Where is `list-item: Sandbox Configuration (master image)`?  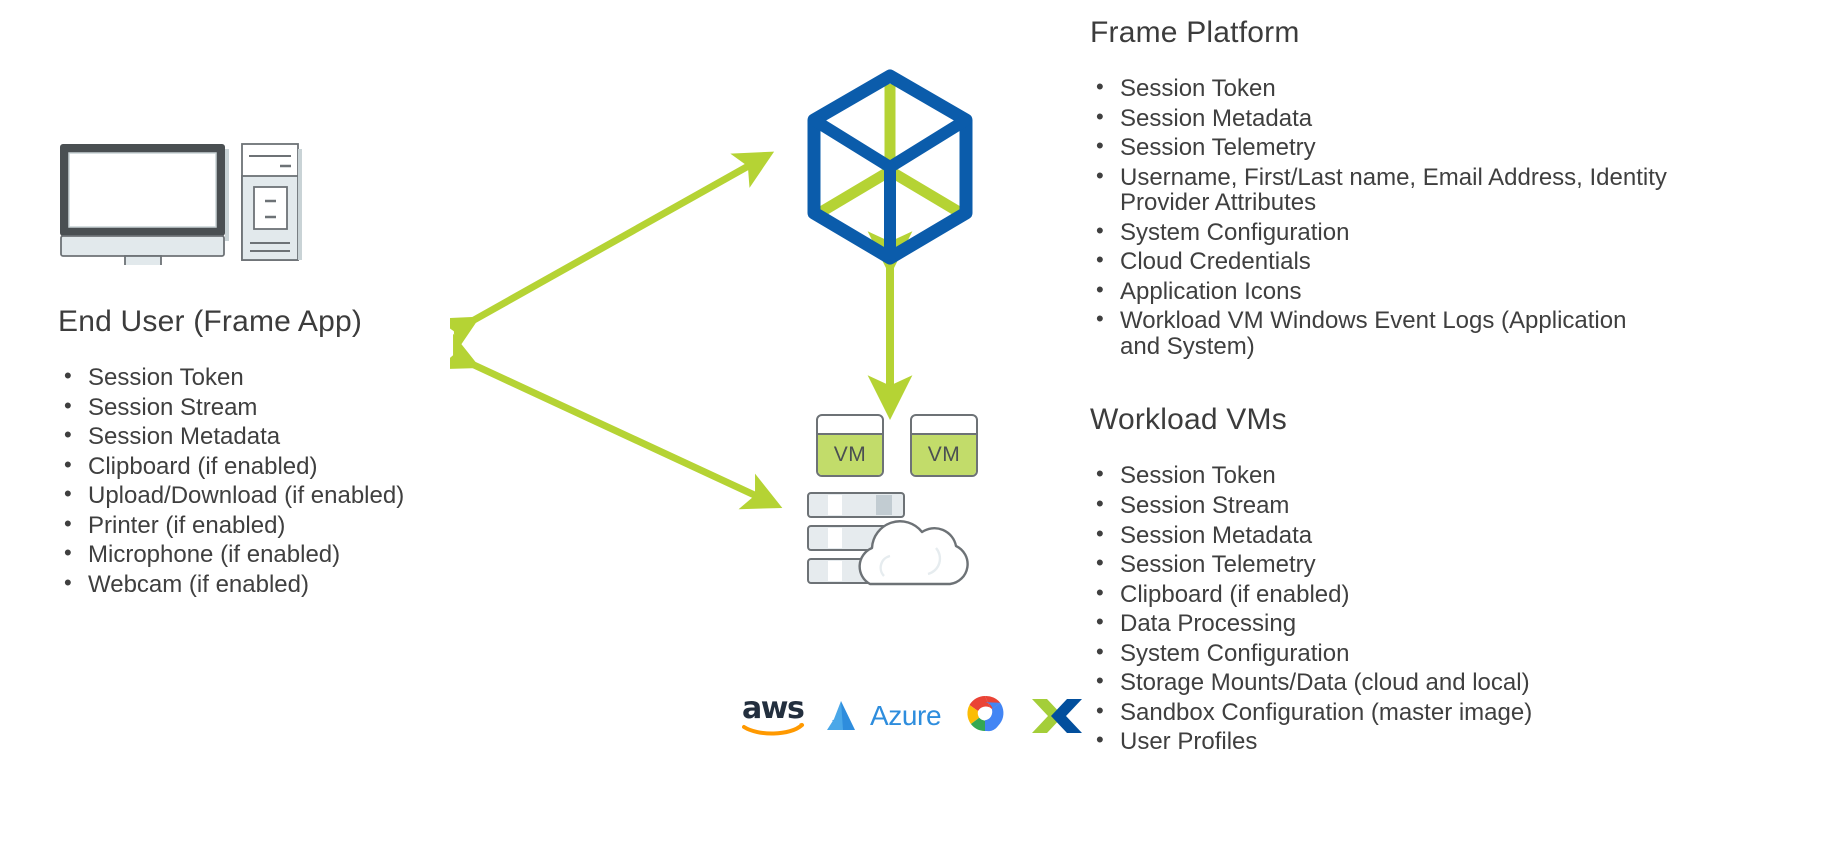 list-item: Sandbox Configuration (master image) is located at coordinates (1450, 712).